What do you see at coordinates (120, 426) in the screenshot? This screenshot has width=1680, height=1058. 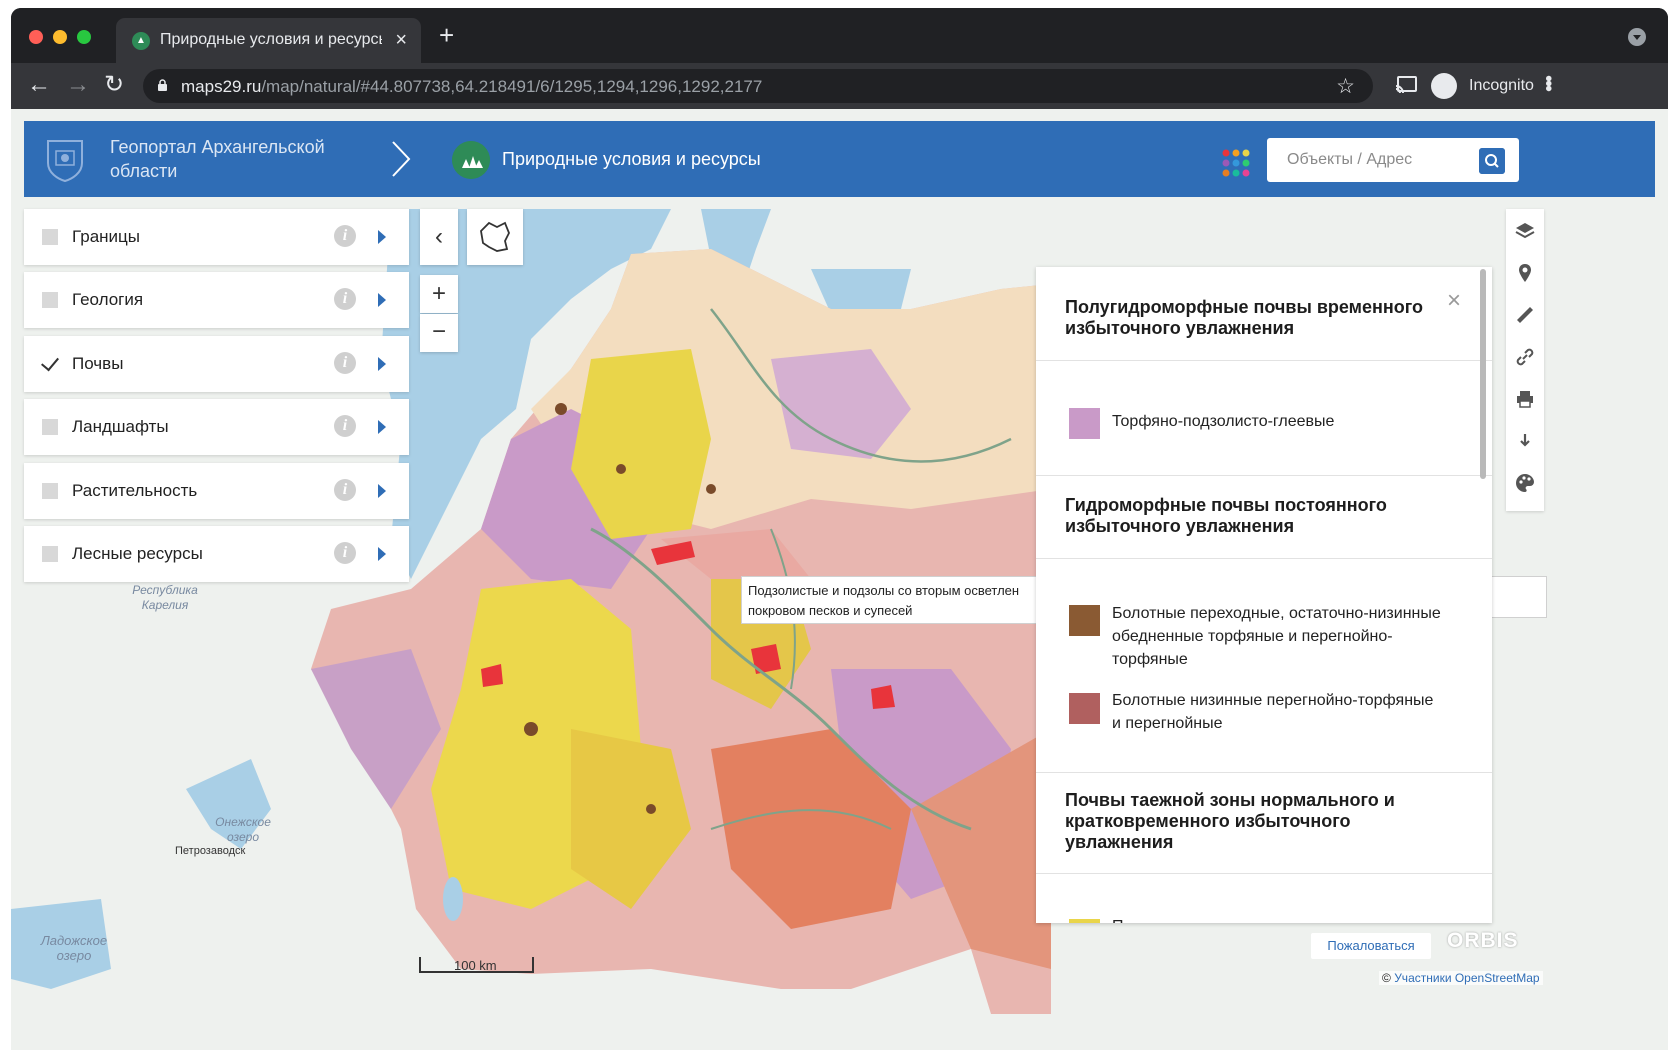 I see `layer-label: Ландшафты` at bounding box center [120, 426].